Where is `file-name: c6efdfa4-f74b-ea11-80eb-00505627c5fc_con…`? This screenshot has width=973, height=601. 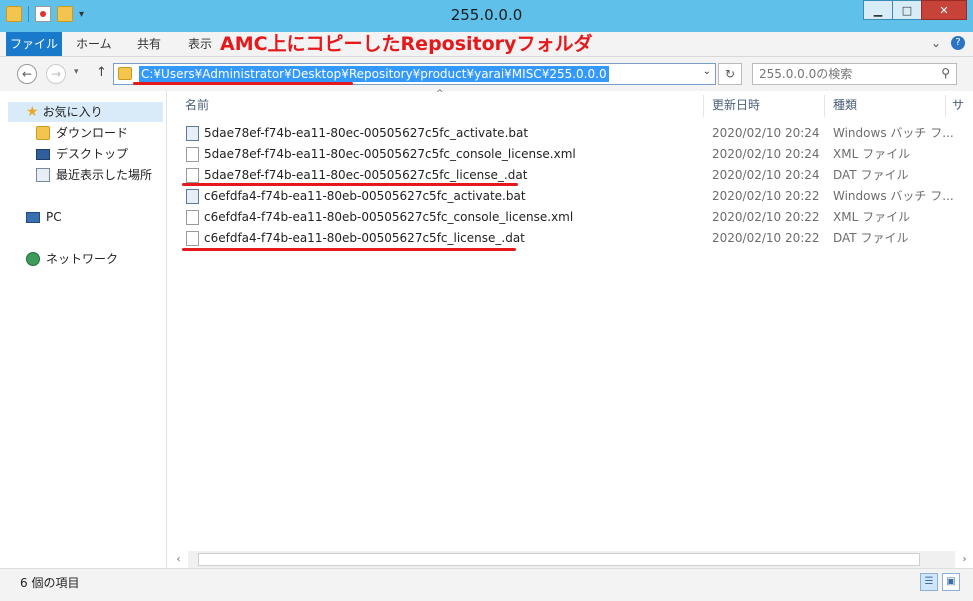 file-name: c6efdfa4-f74b-ea11-80eb-00505627c5fc_con… is located at coordinates (389, 217).